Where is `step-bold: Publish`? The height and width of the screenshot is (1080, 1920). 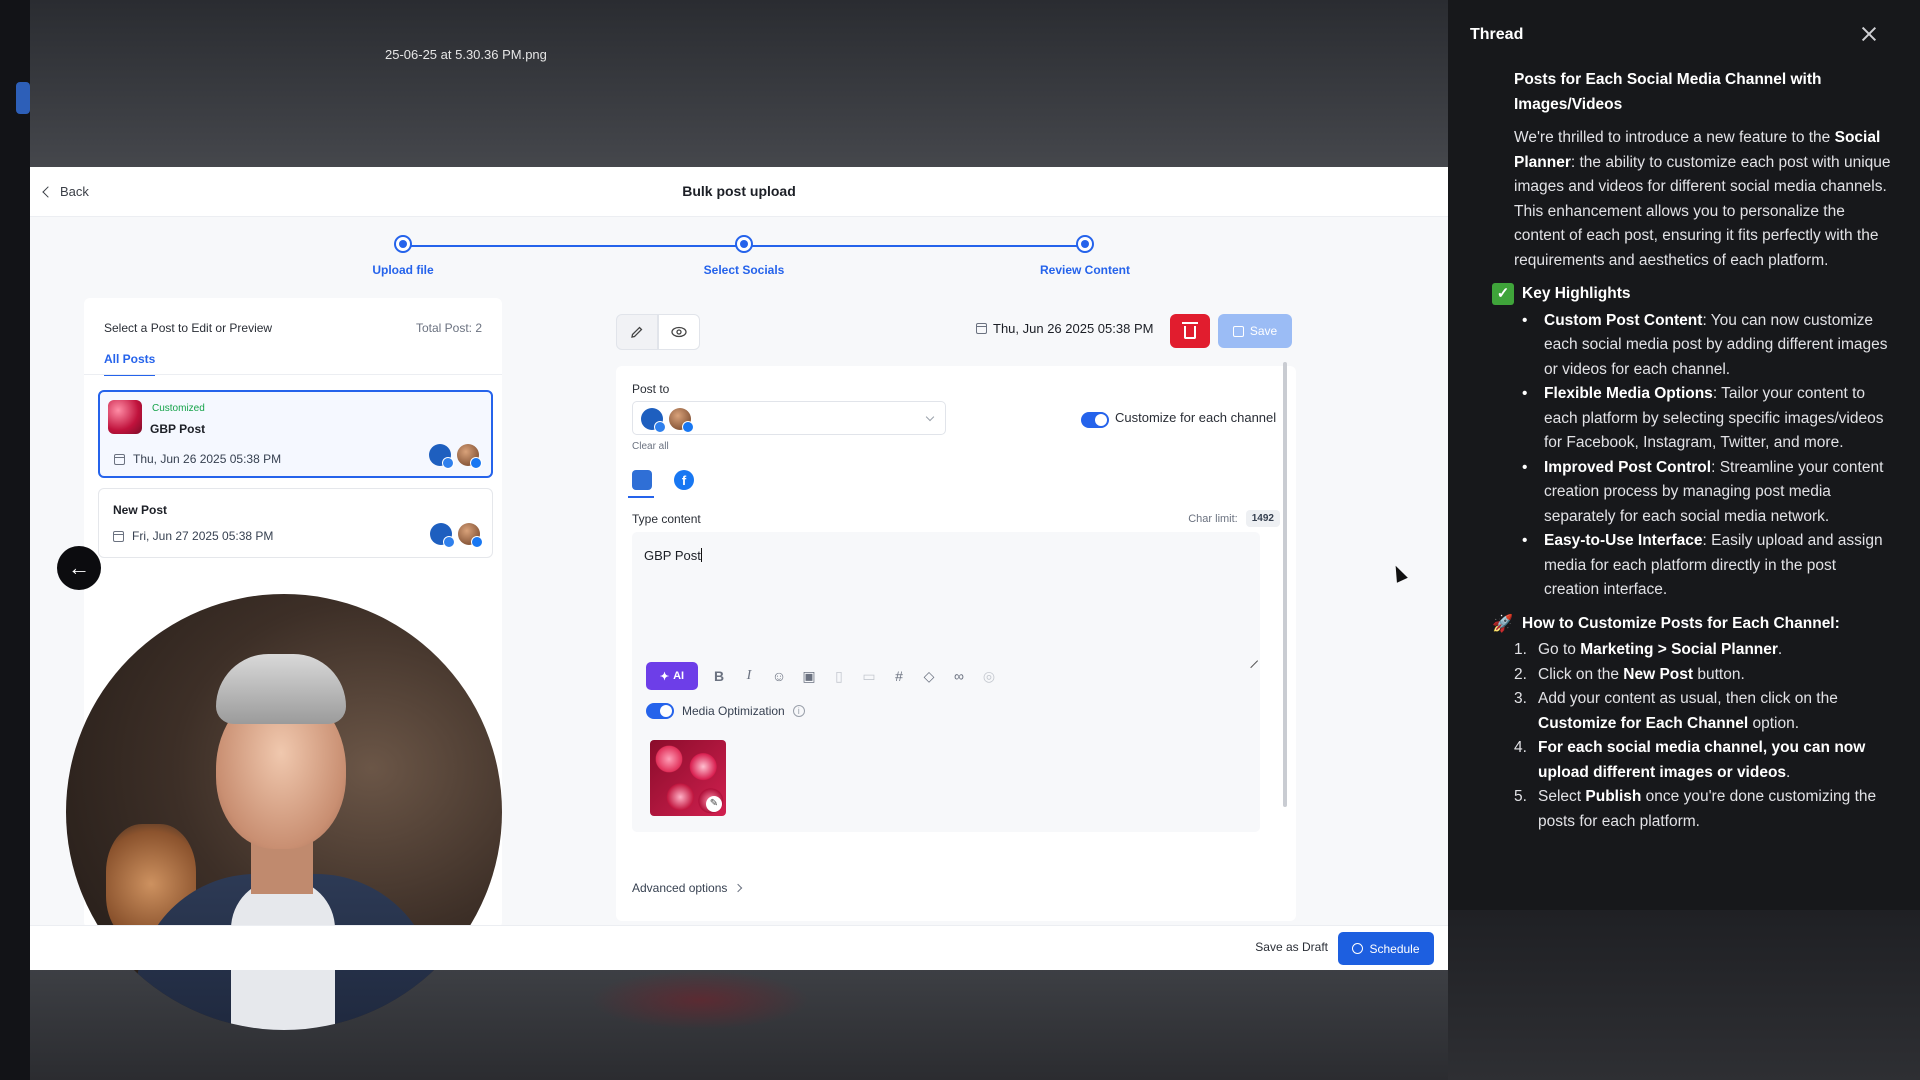 step-bold: Publish is located at coordinates (1613, 796).